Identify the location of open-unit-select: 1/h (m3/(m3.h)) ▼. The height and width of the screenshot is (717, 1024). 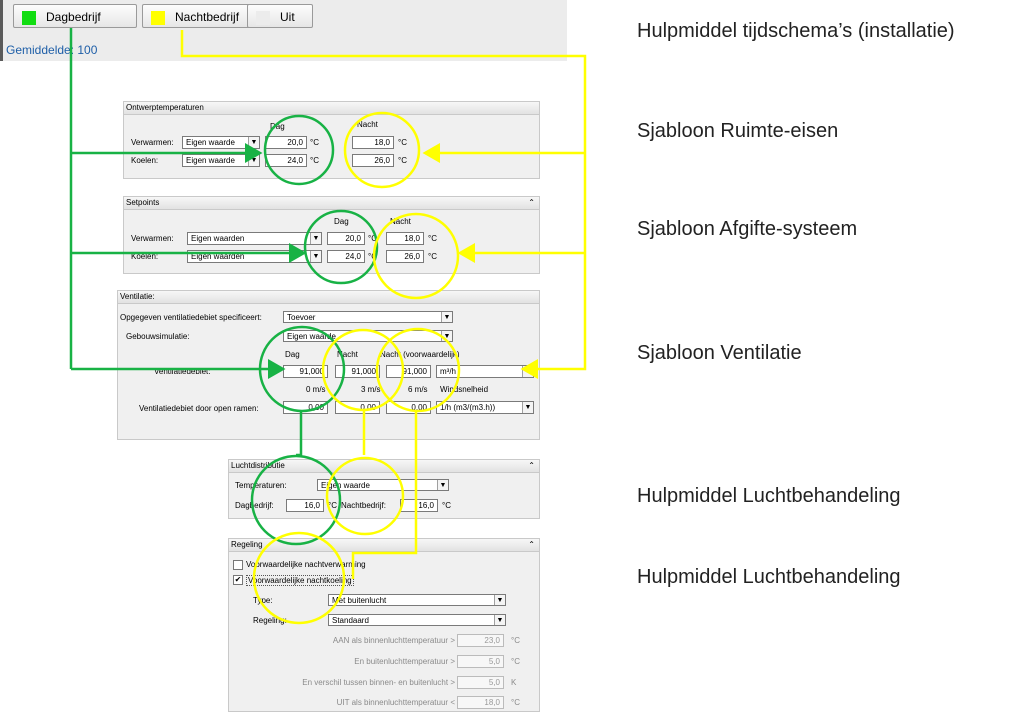
(485, 407).